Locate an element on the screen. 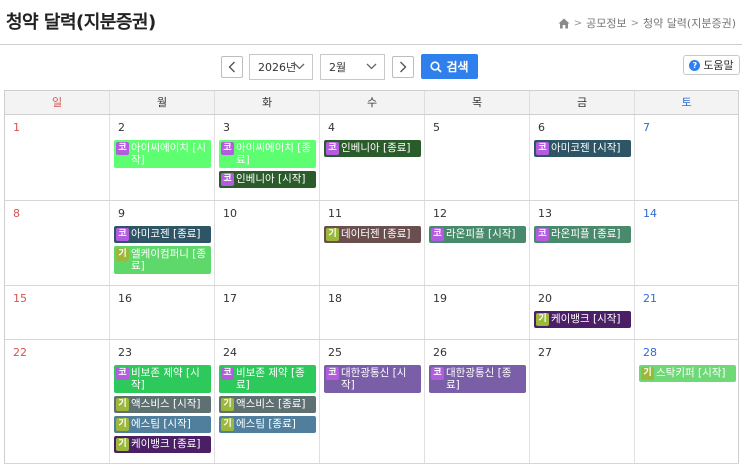 The image size is (742, 474). calendar-controls: 2026년 2월 검색 ? 도움말 is located at coordinates (371, 67).